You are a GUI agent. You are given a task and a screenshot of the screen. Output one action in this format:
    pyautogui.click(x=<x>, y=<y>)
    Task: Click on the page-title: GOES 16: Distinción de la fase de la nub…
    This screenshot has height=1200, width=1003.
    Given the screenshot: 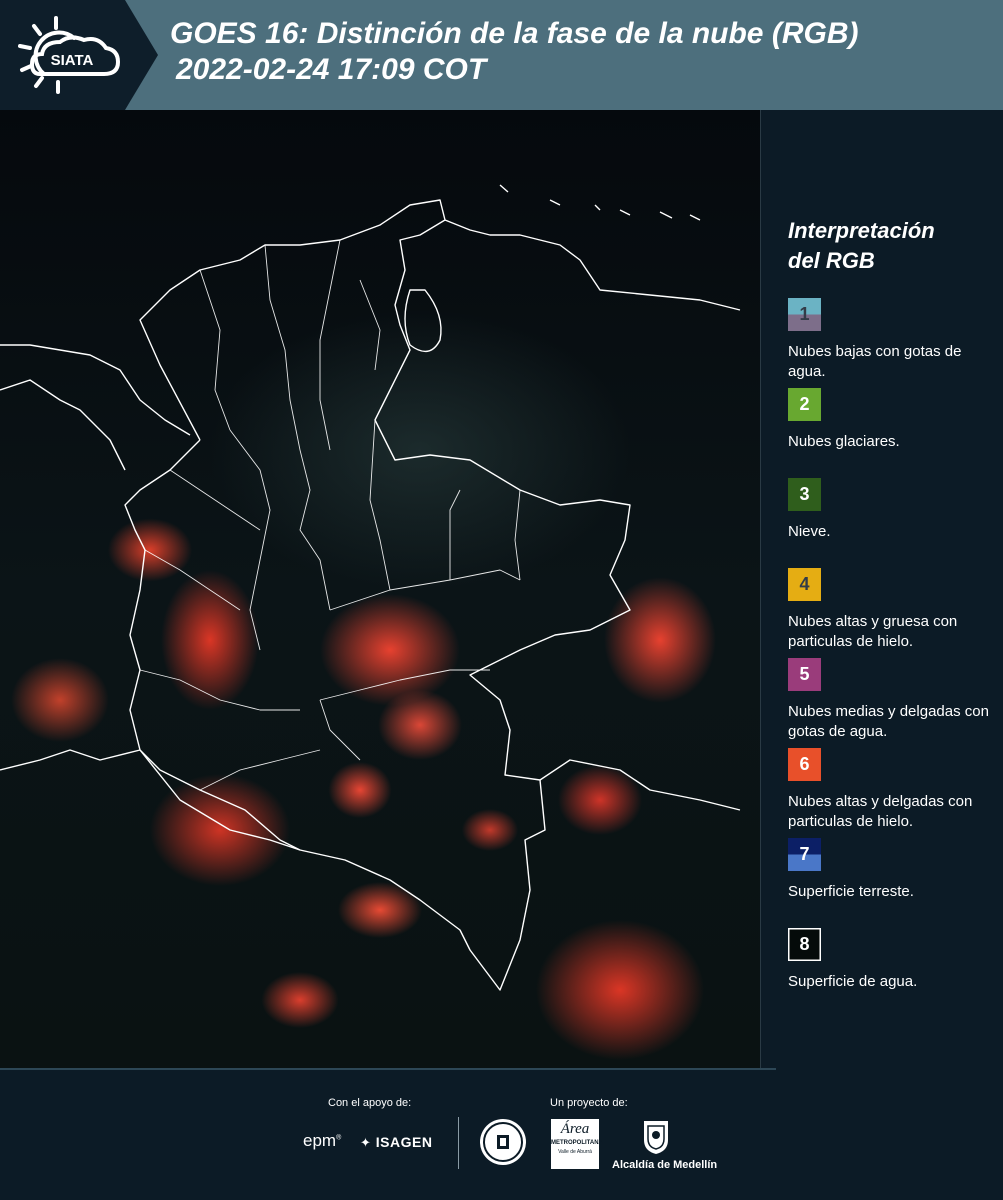 What is the action you would take?
    pyautogui.click(x=514, y=52)
    